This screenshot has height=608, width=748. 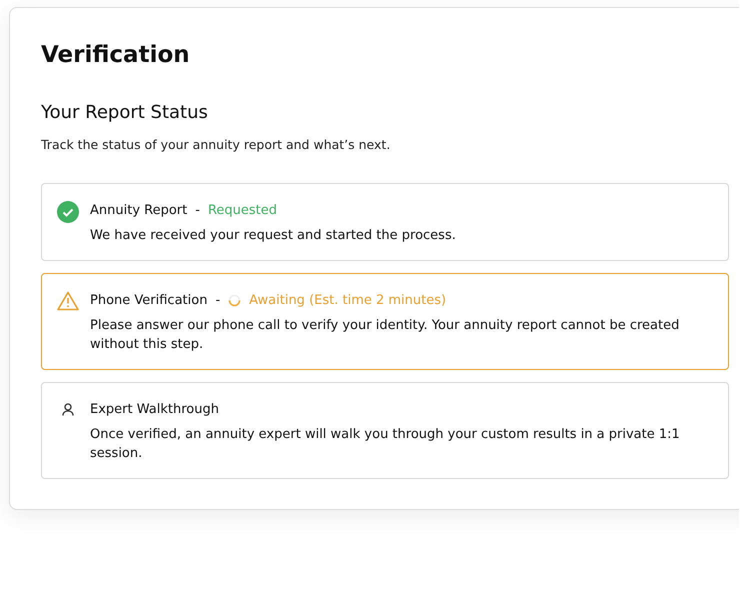 I want to click on step-description: We have received your request and started the process., so click(x=273, y=236).